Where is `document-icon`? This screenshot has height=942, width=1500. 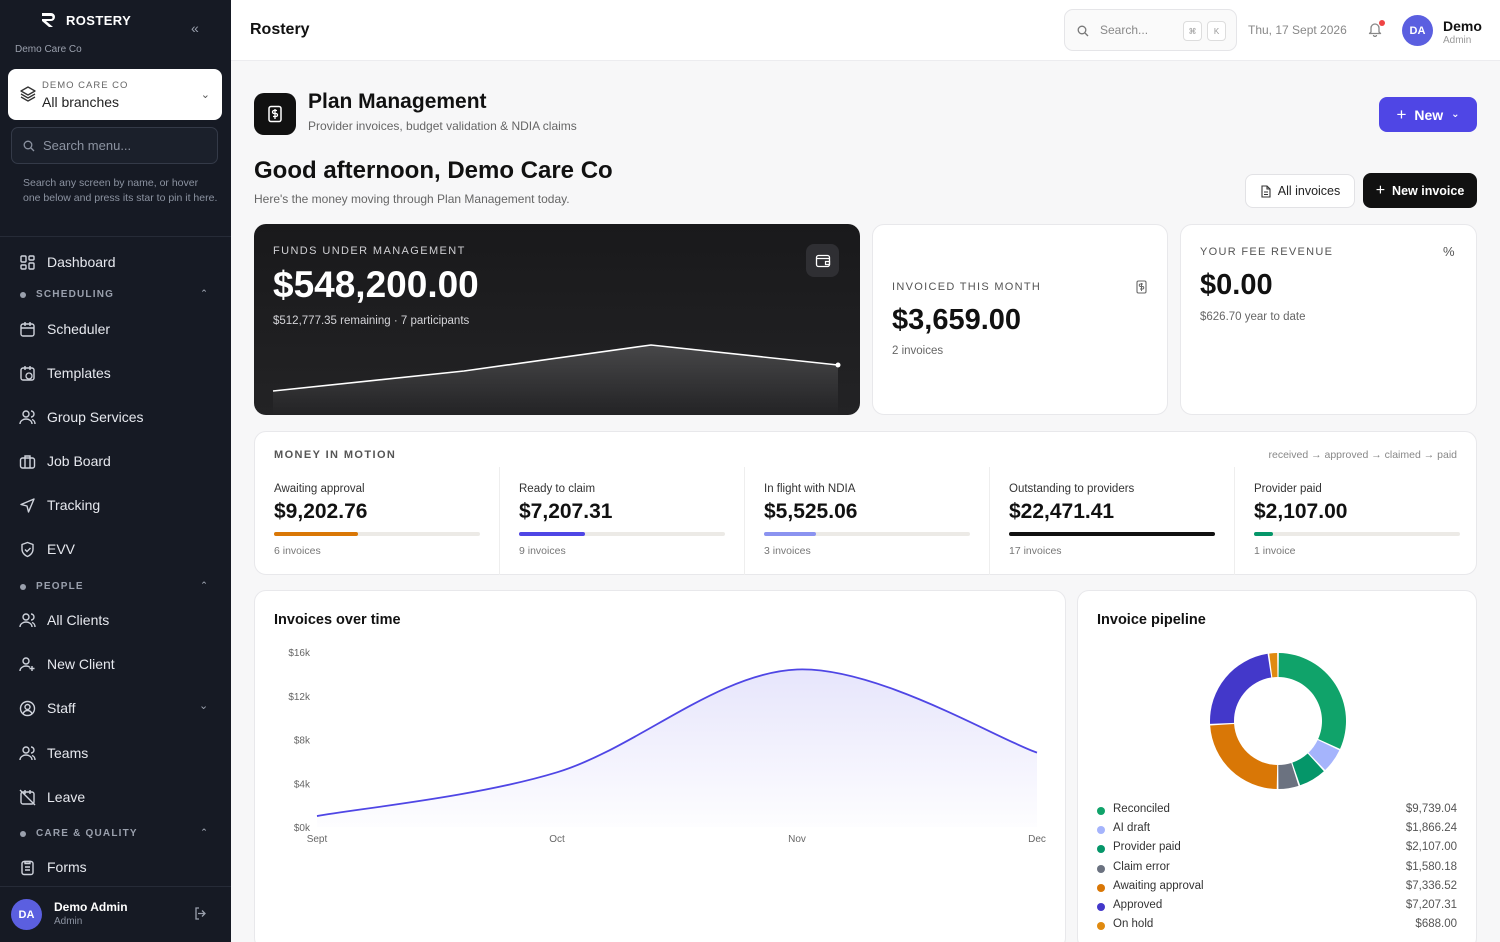 document-icon is located at coordinates (1266, 191).